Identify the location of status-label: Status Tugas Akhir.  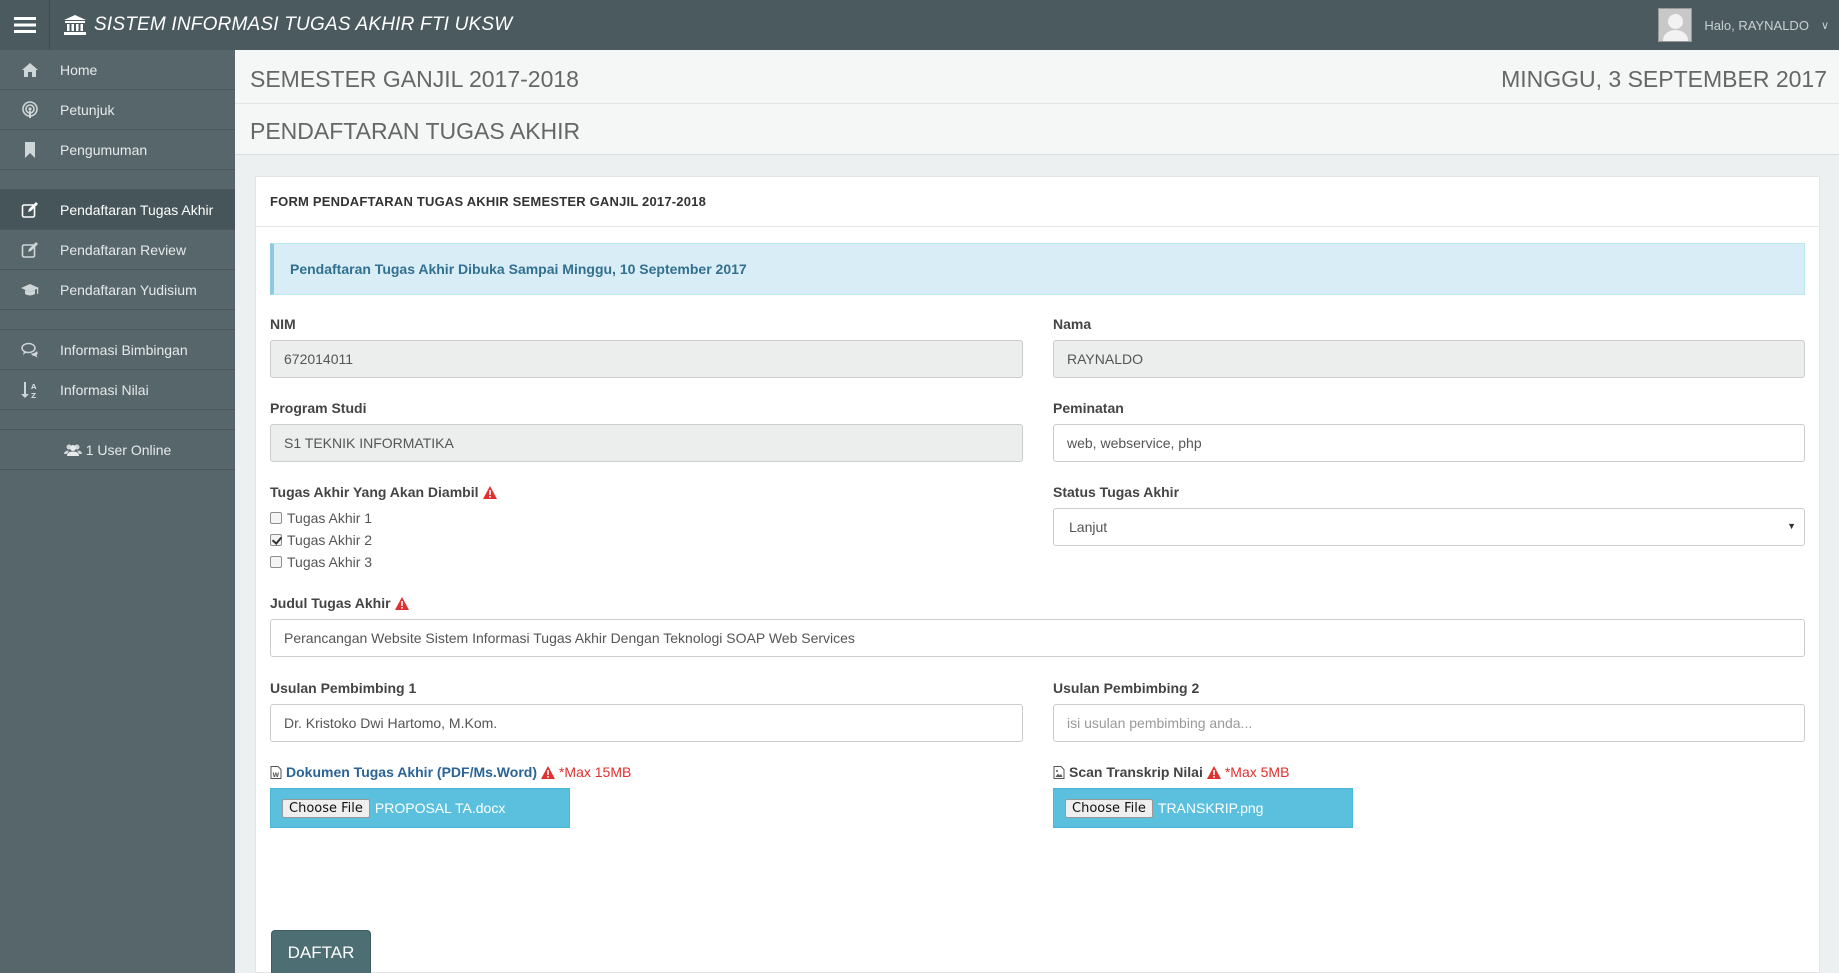
(1116, 492).